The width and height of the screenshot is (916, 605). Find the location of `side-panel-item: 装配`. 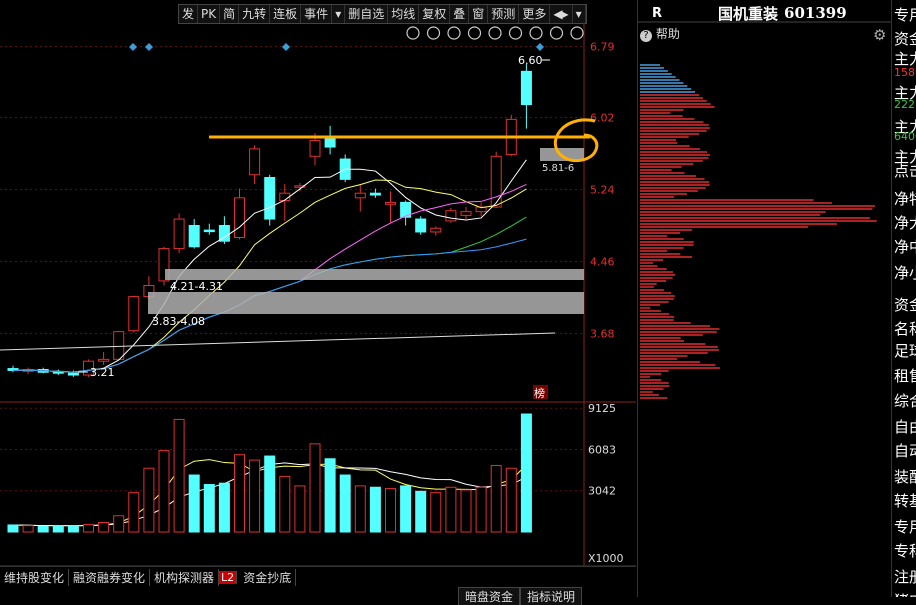

side-panel-item: 装配 is located at coordinates (905, 476).